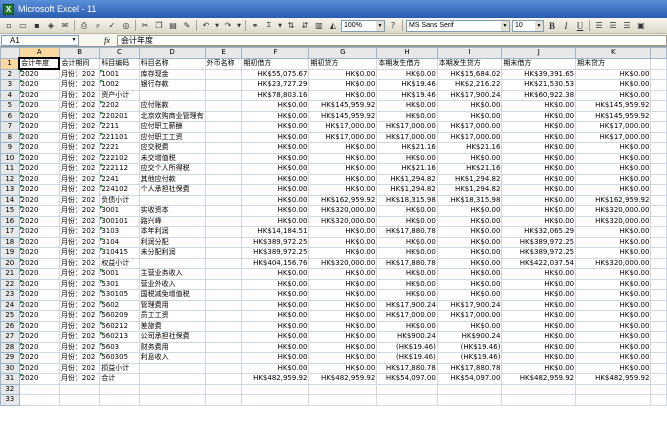  I want to click on cell-h24: HK$17,900.24, so click(407, 305).